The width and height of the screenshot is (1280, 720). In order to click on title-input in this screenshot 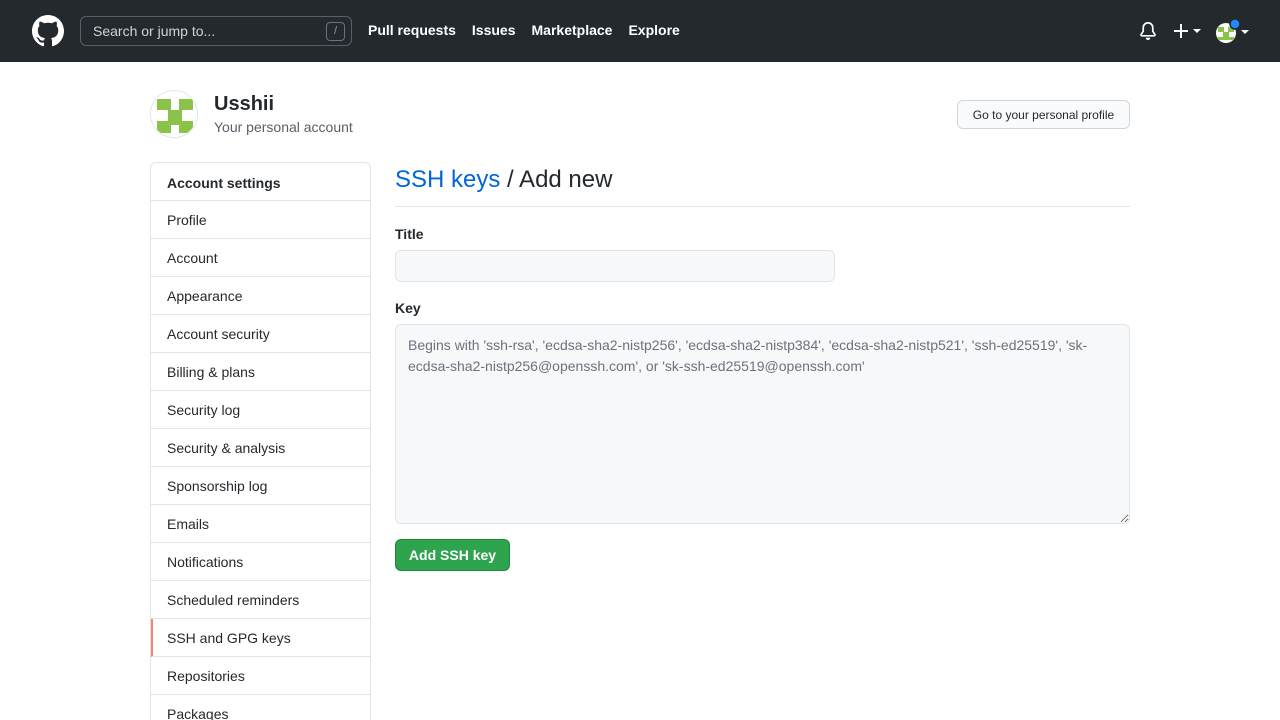, I will do `click(615, 266)`.